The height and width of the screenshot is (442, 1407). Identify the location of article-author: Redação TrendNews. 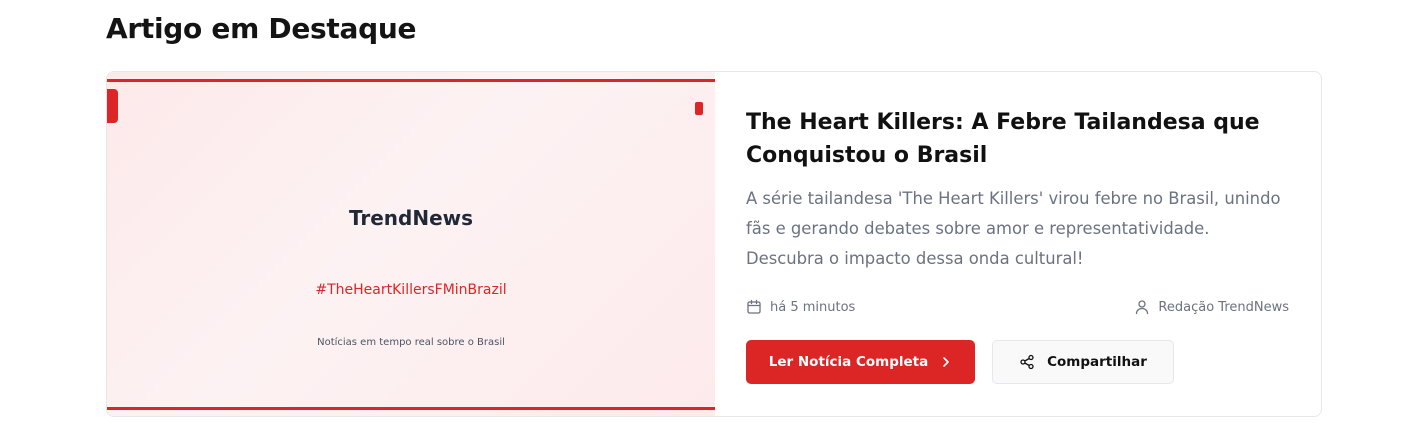
(1211, 307).